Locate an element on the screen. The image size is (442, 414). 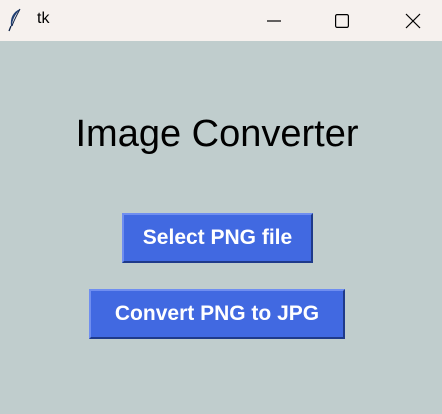
select-png-button: Select PNG file is located at coordinates (217, 238).